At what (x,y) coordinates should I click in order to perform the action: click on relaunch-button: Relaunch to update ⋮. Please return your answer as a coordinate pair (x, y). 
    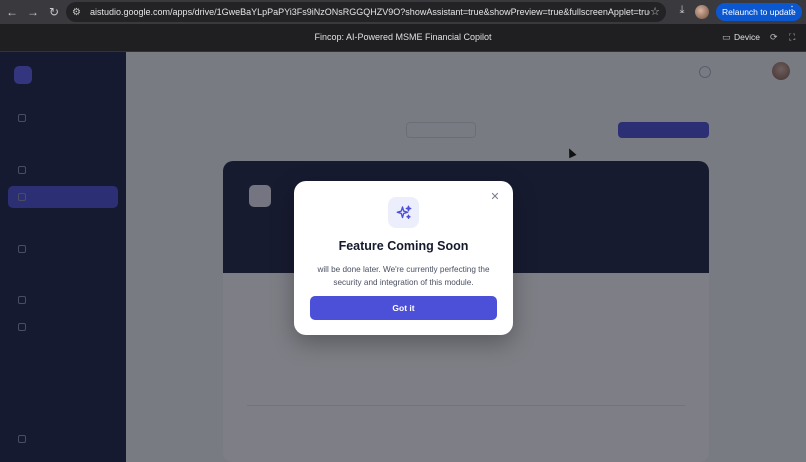
    Looking at the image, I should click on (759, 12).